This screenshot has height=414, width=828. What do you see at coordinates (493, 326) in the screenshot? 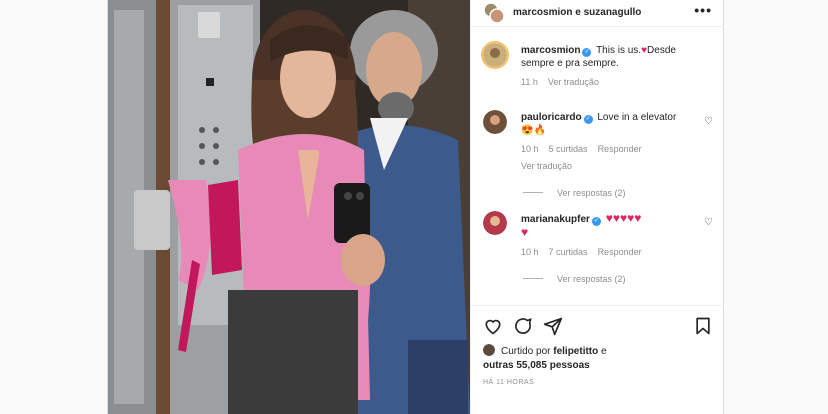
I see `like-icon` at bounding box center [493, 326].